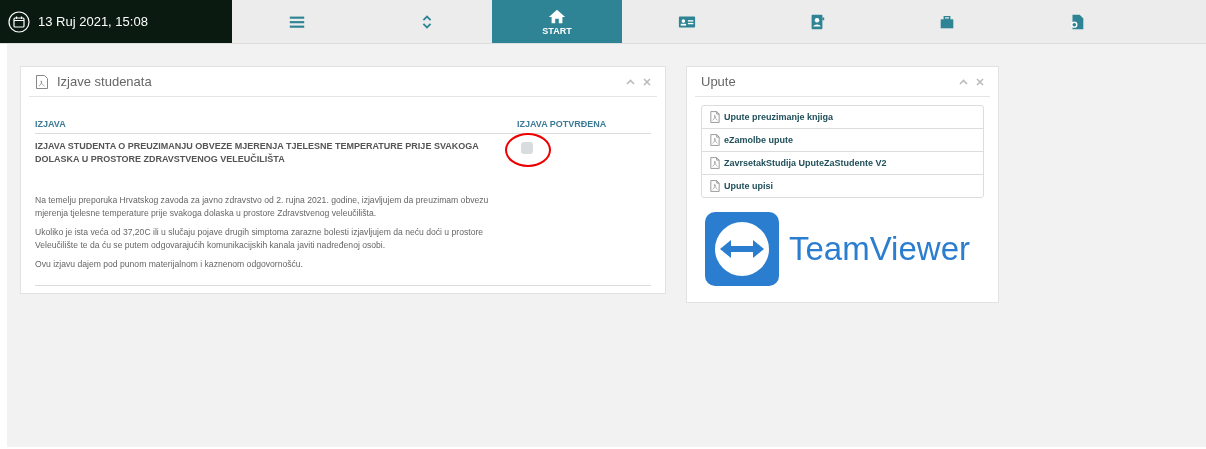  Describe the element at coordinates (262, 207) in the screenshot. I see `statement-paragraph: Na temelju preporuka Hrvatskog zavoda za javno zdravstvo od 2. rujna 2021. godine, izjavljujem da preuzimam obvezu mjerenja tjelesne temperature prije svakoga dolaska u prostore Zdravstvenog veleučilišta.` at that location.